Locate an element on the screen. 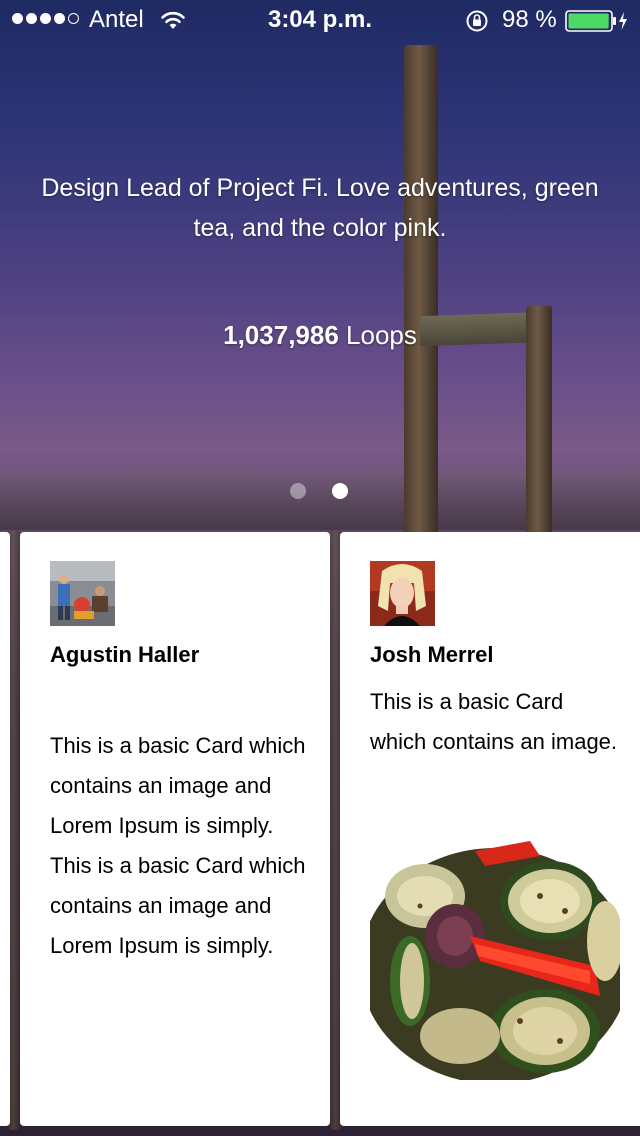 Image resolution: width=640 pixels, height=1136 pixels. loops-label: Loops is located at coordinates (381, 335).